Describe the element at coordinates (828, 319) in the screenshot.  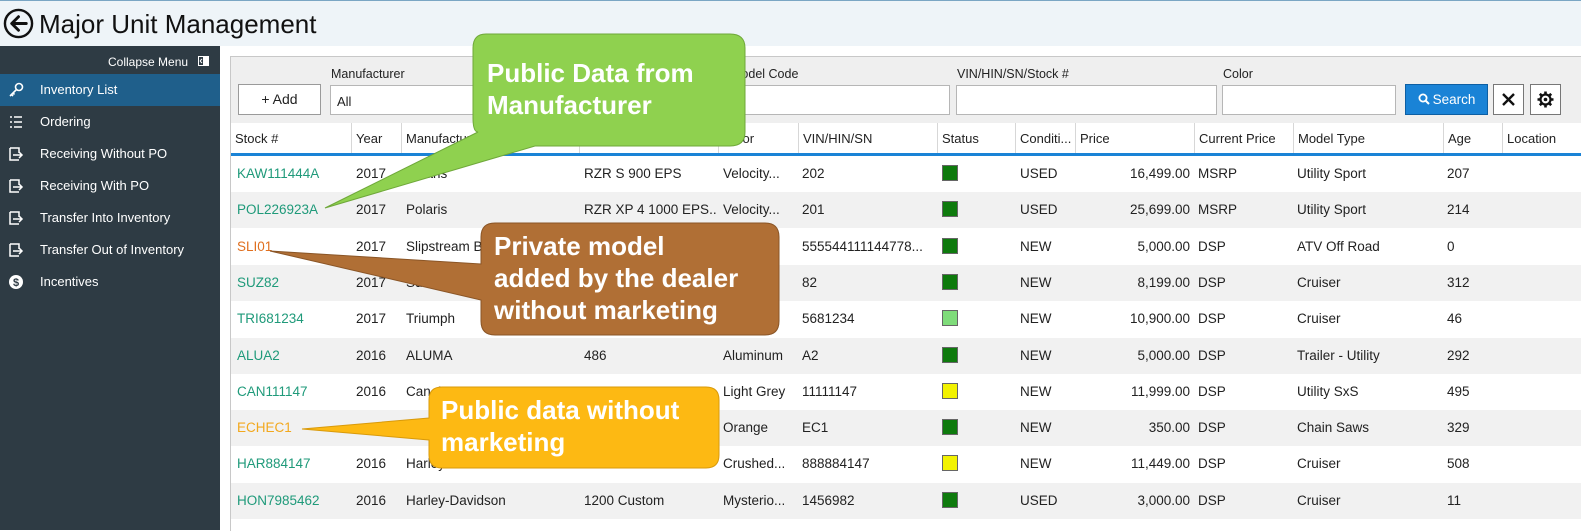
I see `cell-vin: 5681234` at that location.